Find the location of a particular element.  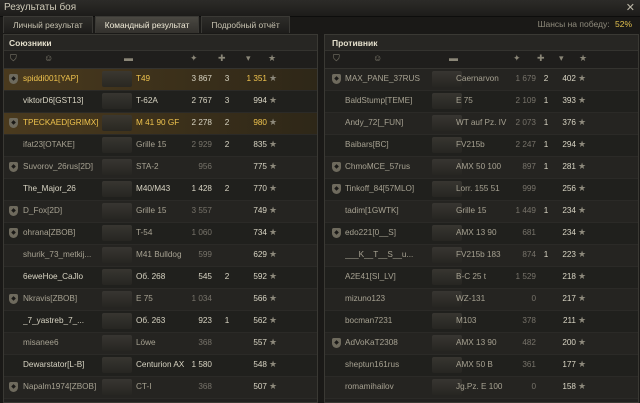

player-name: AdVoKaT2308 is located at coordinates (371, 342).